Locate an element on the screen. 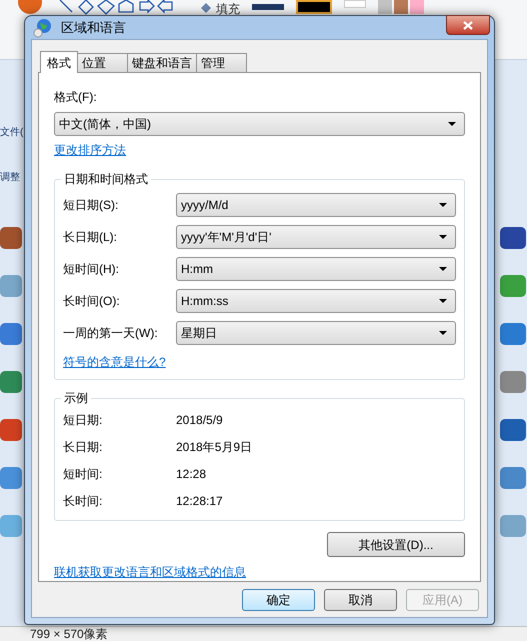  example-label: 短时间: is located at coordinates (83, 474).